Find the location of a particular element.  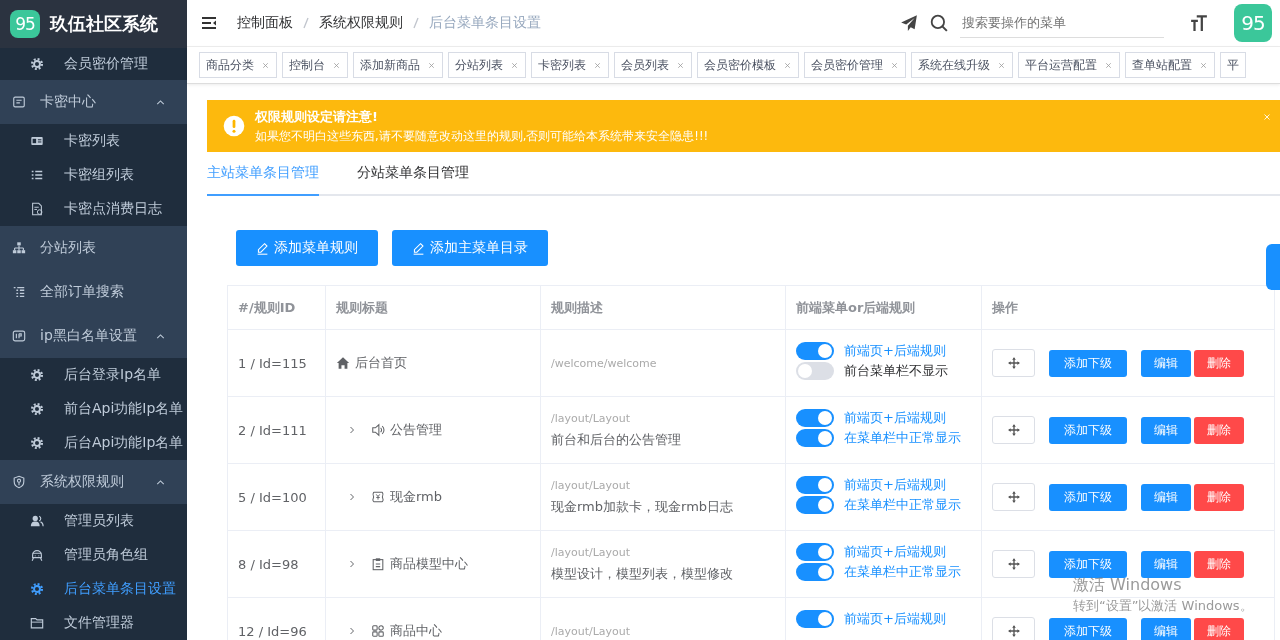

rule-title: 公告管理 is located at coordinates (416, 430).